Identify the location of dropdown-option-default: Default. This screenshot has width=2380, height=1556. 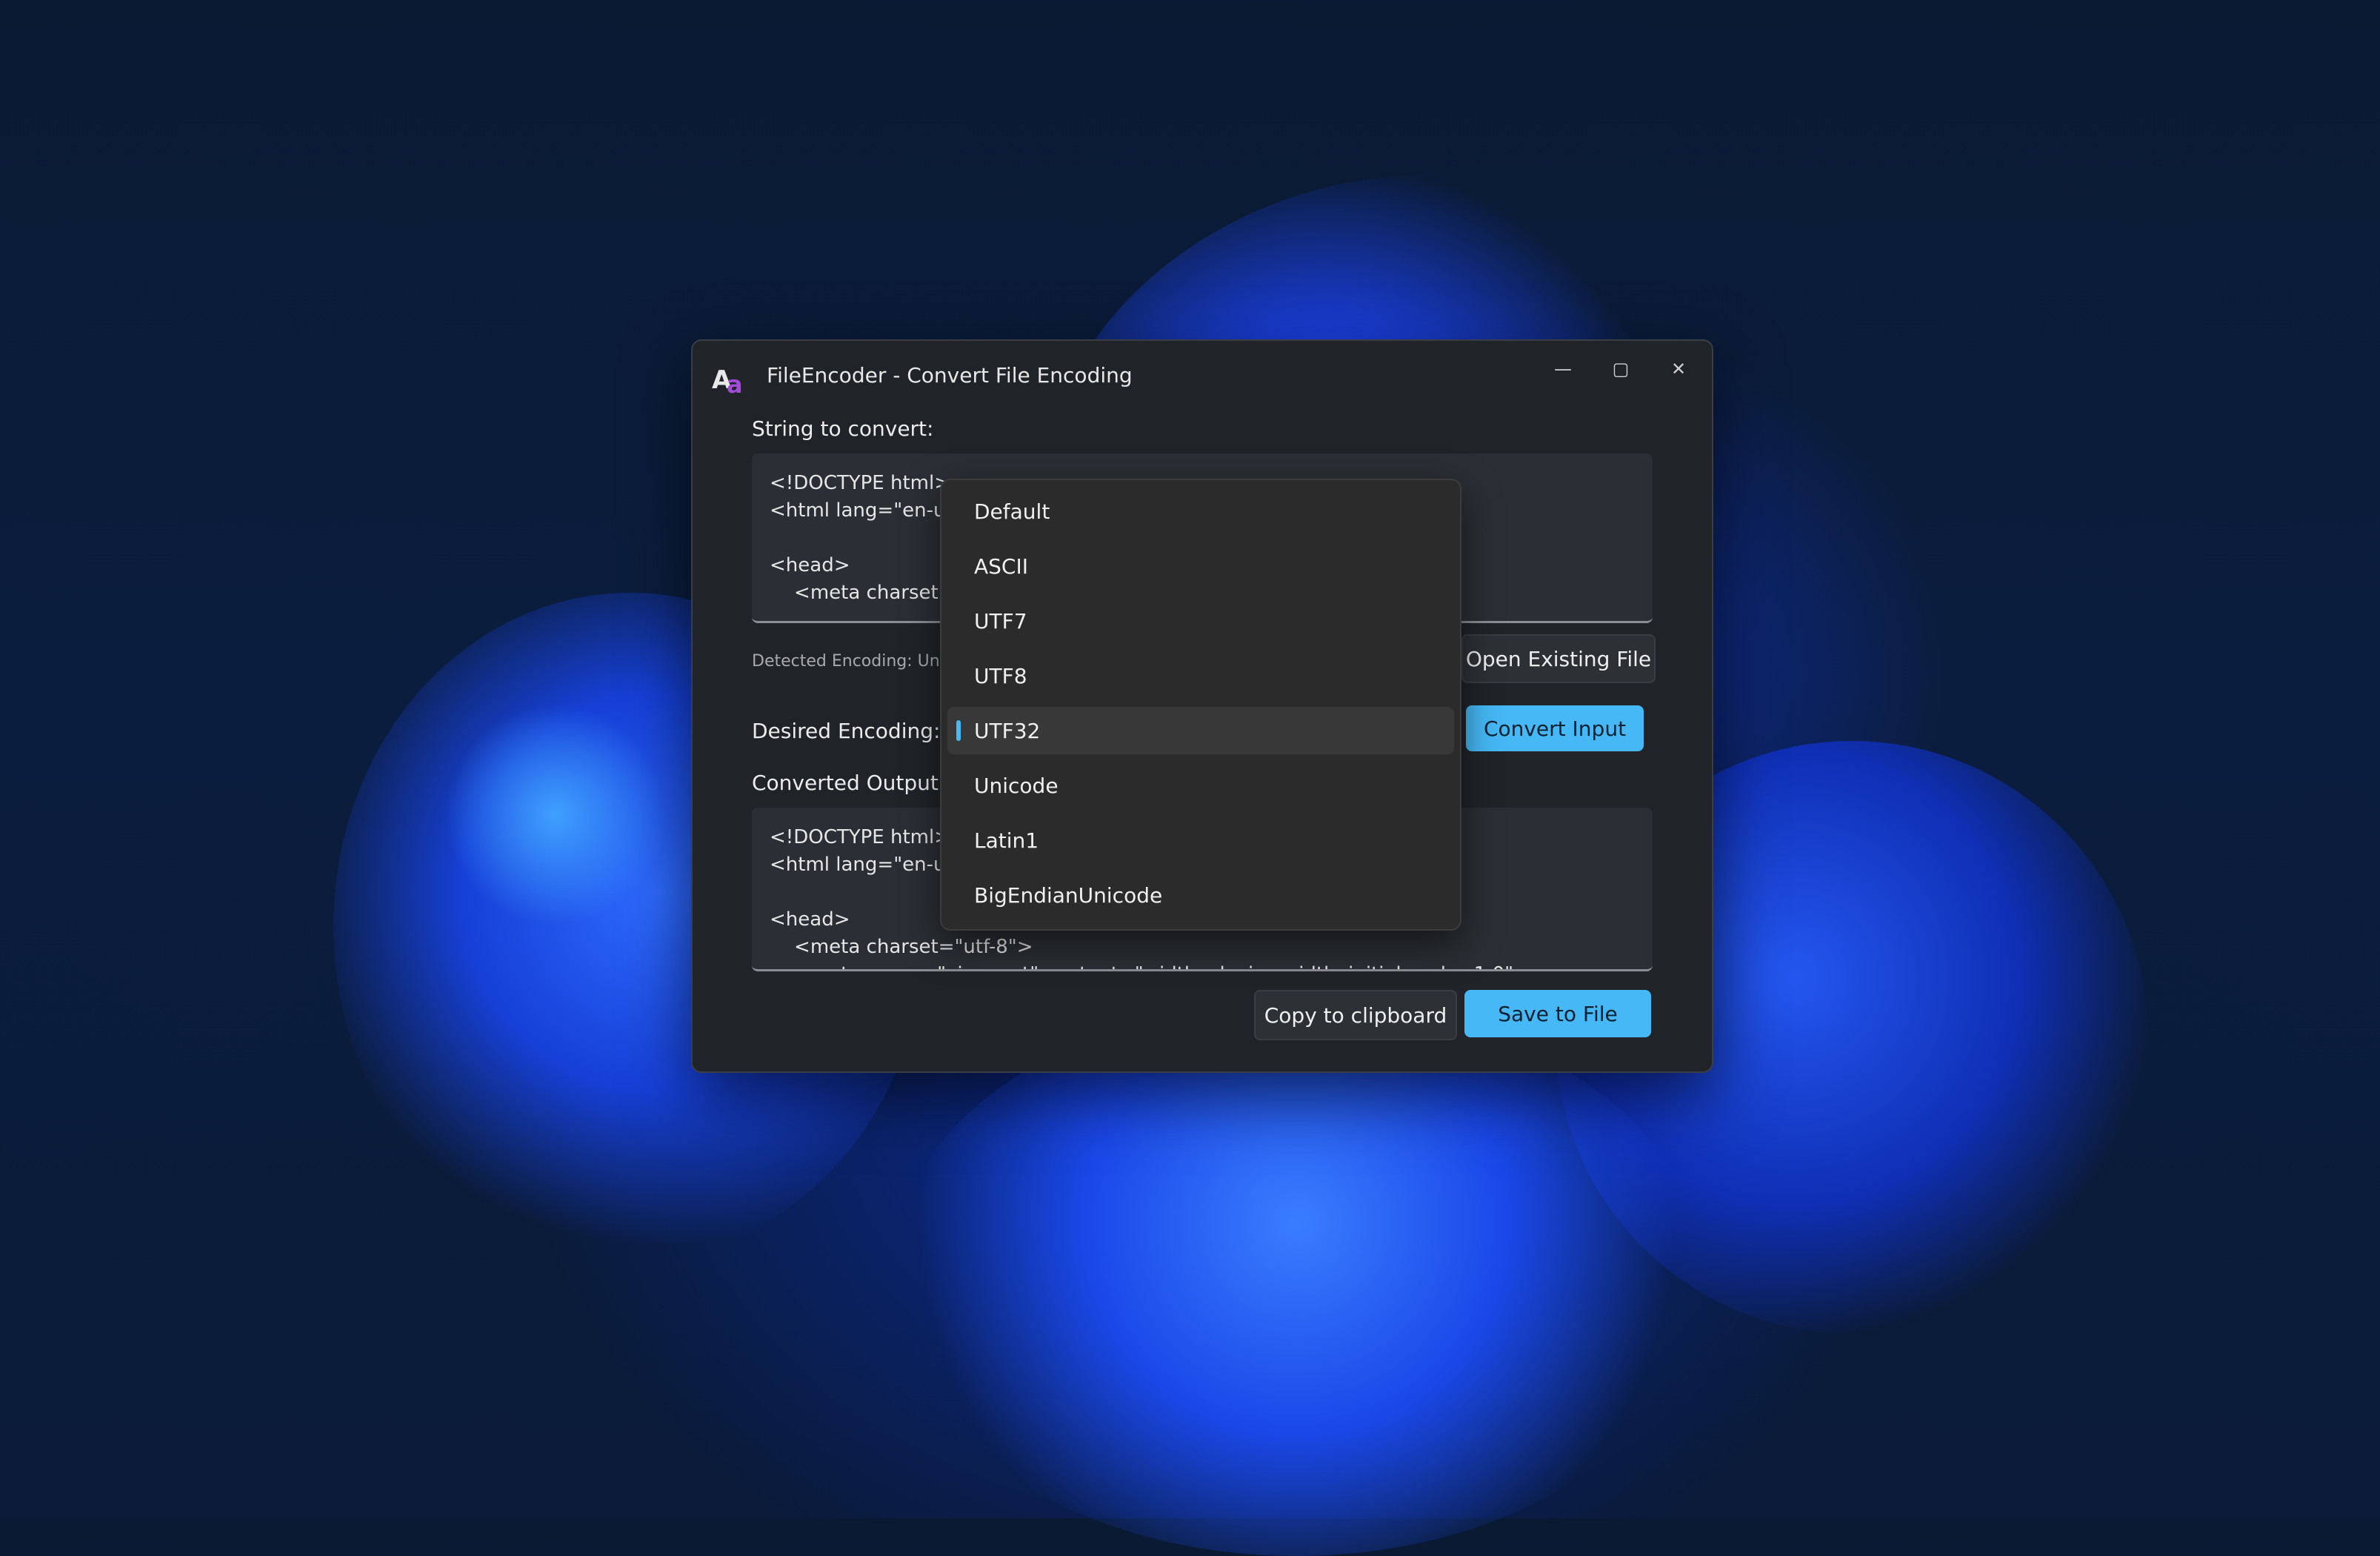
(1200, 511).